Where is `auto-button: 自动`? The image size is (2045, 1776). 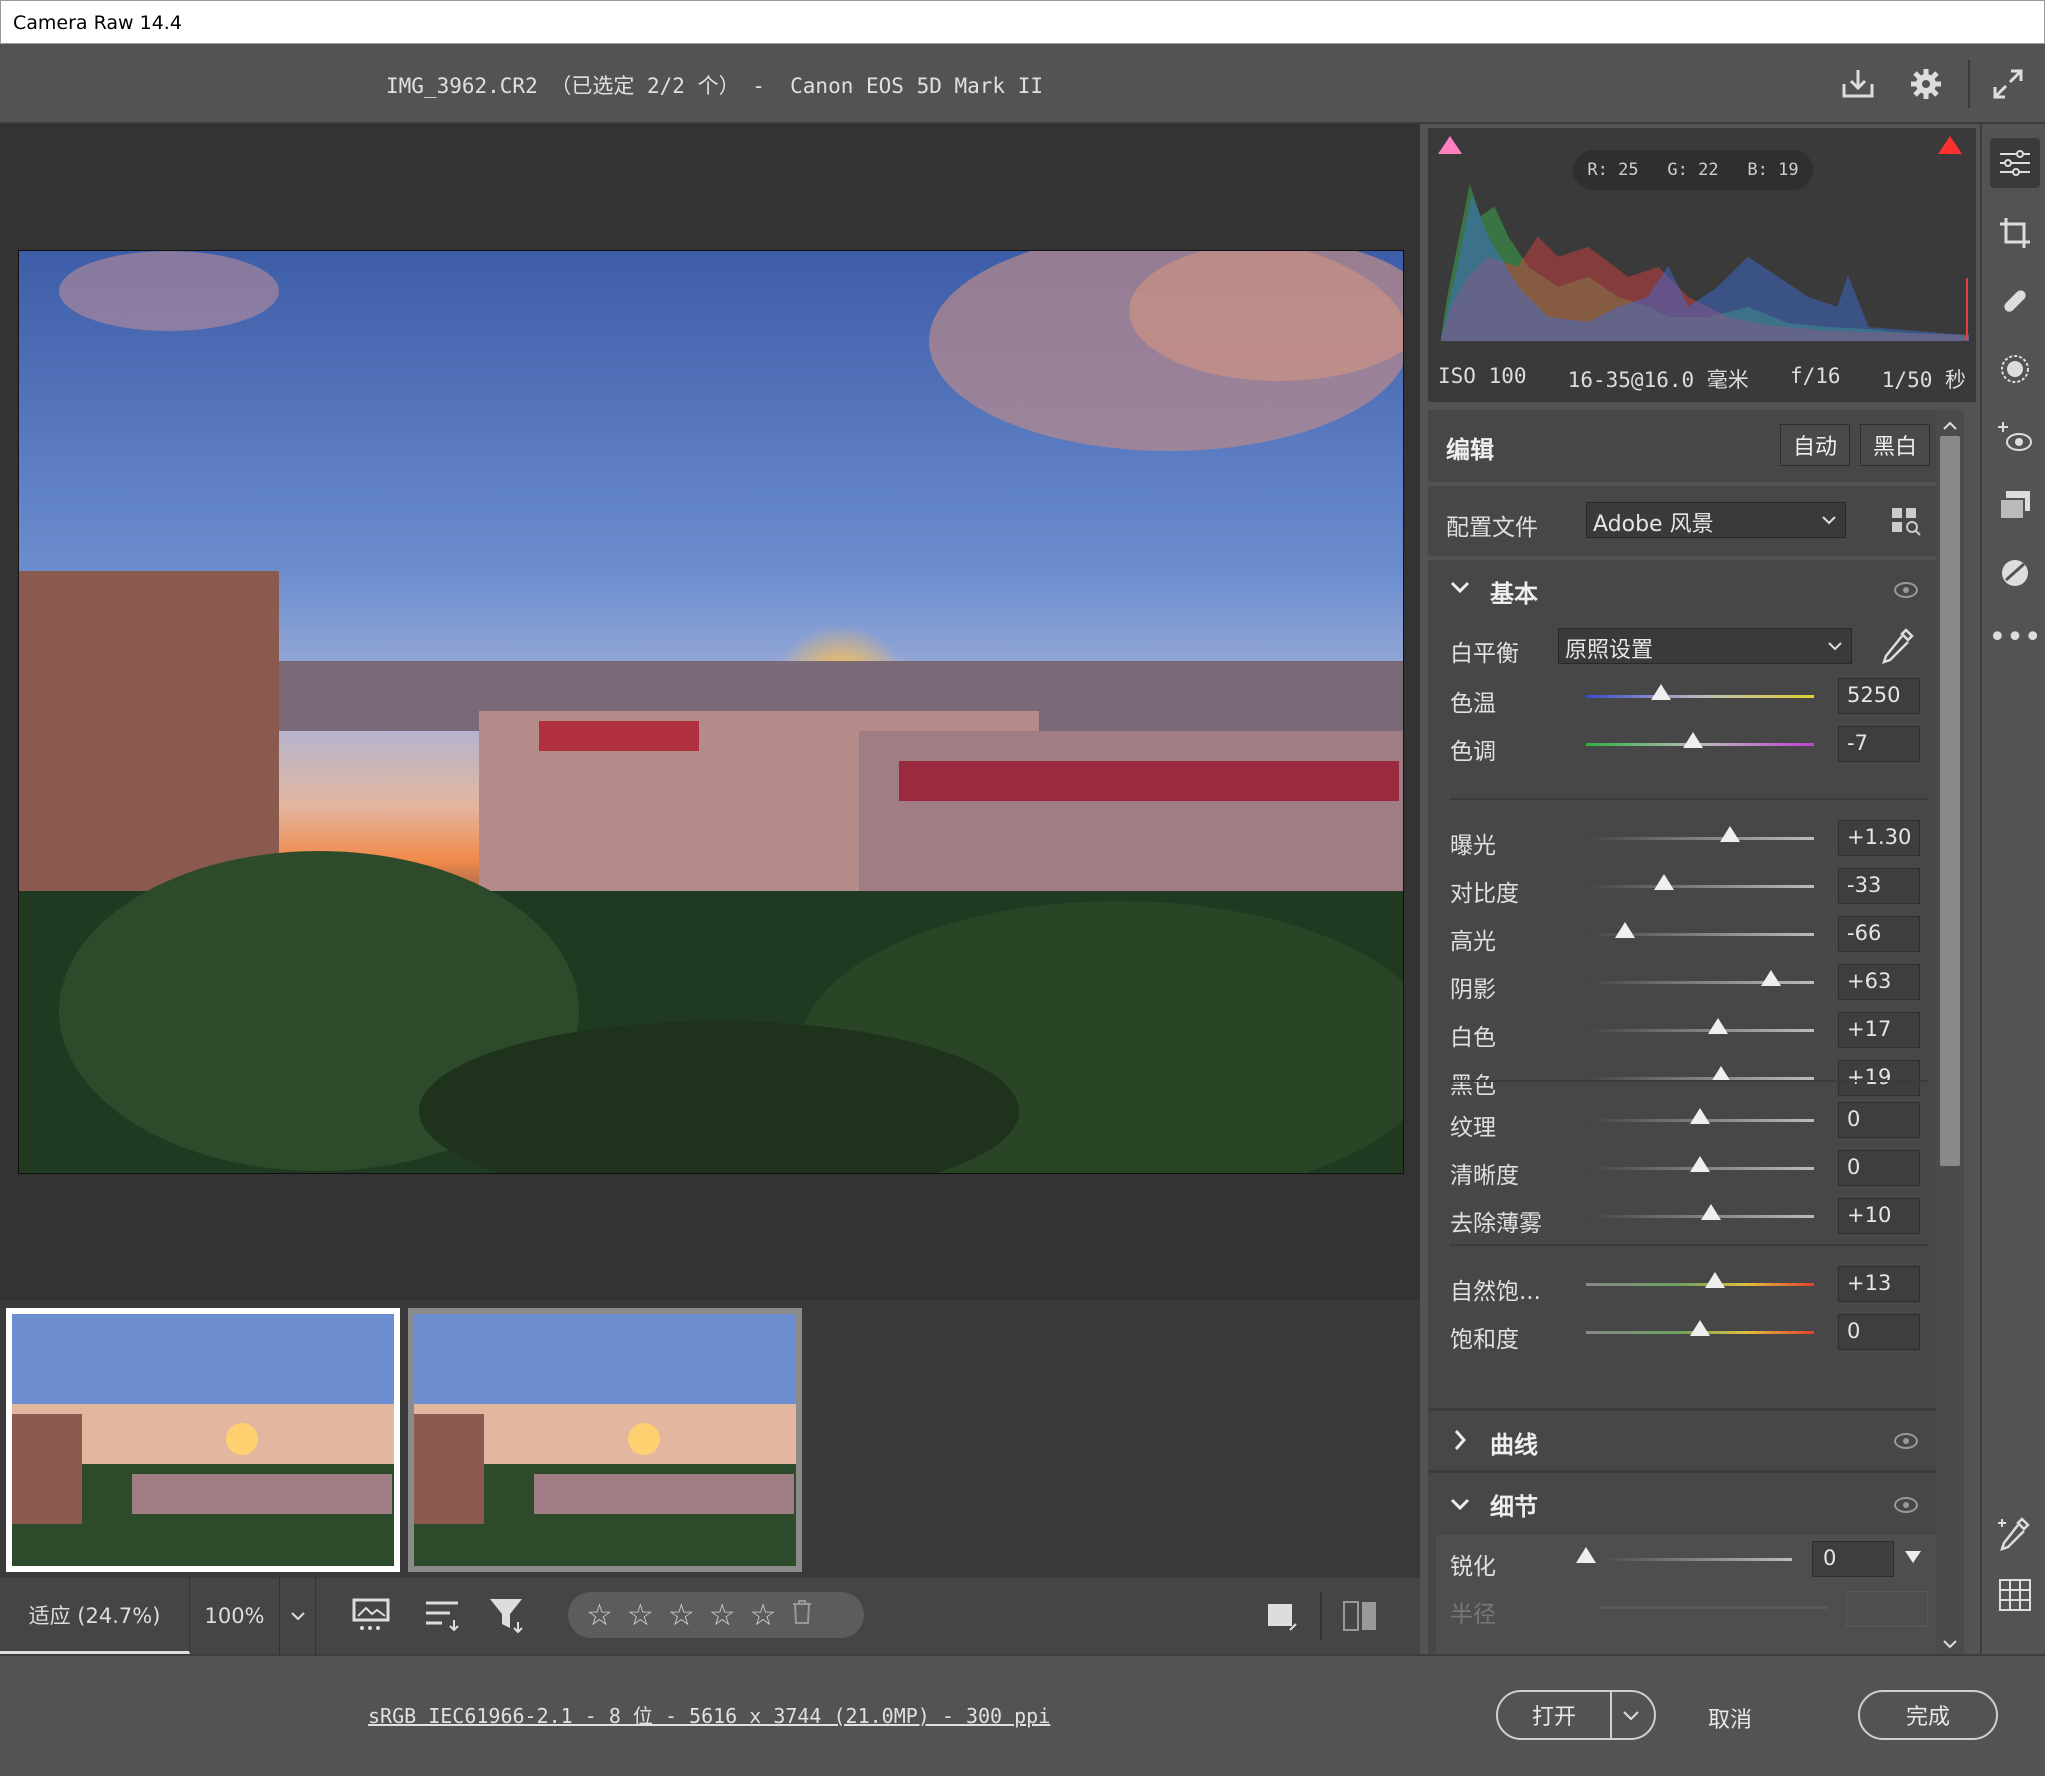
auto-button: 自动 is located at coordinates (1815, 445).